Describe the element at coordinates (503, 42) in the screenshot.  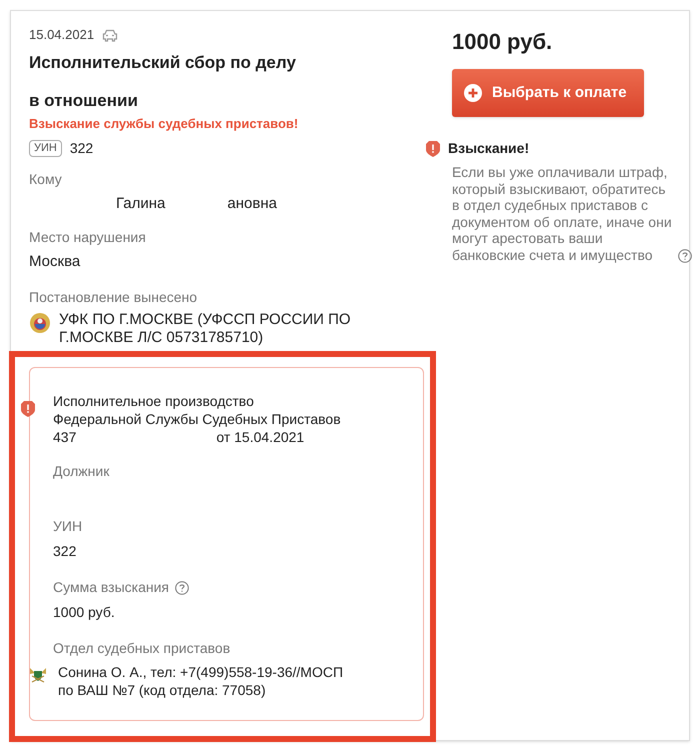
I see `amount-text: 1000 руб.` at that location.